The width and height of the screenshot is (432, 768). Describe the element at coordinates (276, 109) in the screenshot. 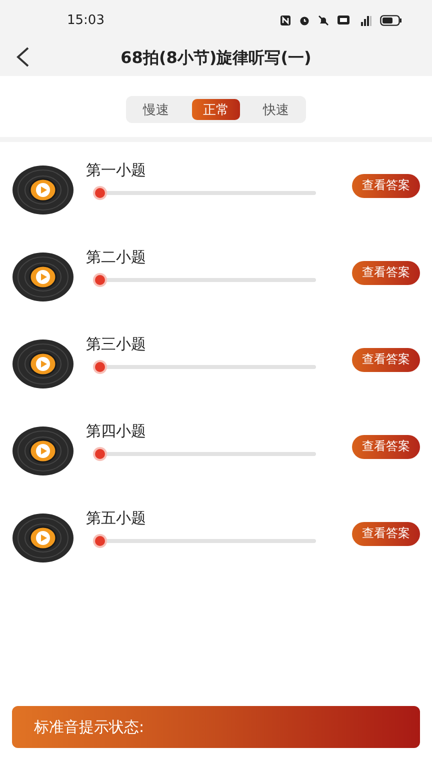

I see `speed-tab: 快速` at that location.